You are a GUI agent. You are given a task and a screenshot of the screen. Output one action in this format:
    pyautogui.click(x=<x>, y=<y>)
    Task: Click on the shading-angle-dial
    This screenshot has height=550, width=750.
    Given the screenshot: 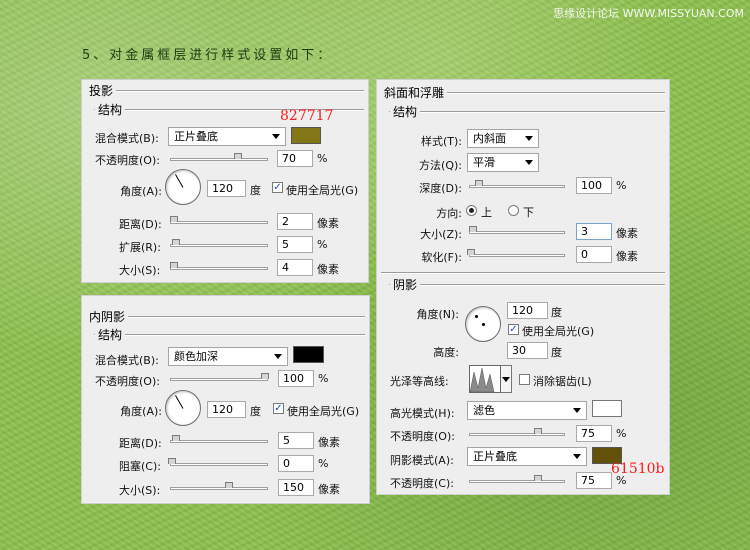 What is the action you would take?
    pyautogui.click(x=483, y=324)
    